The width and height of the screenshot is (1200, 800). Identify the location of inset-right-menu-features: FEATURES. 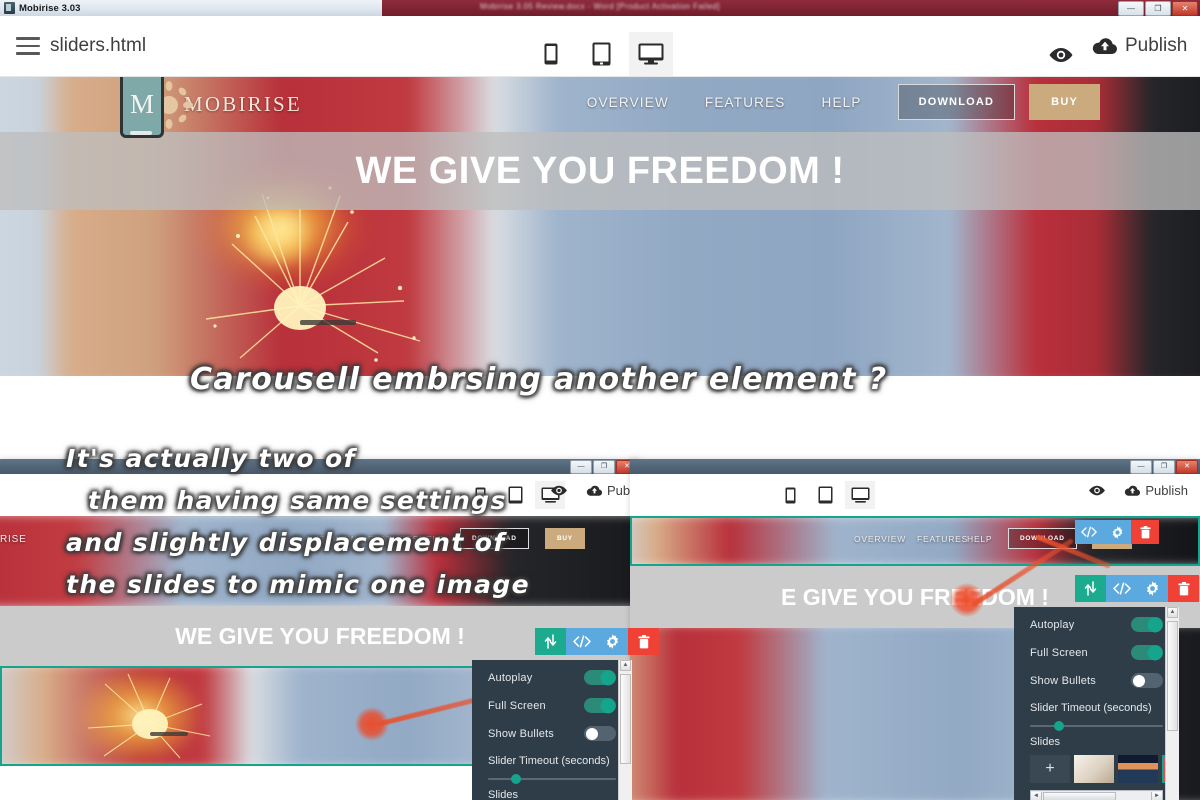
(942, 539).